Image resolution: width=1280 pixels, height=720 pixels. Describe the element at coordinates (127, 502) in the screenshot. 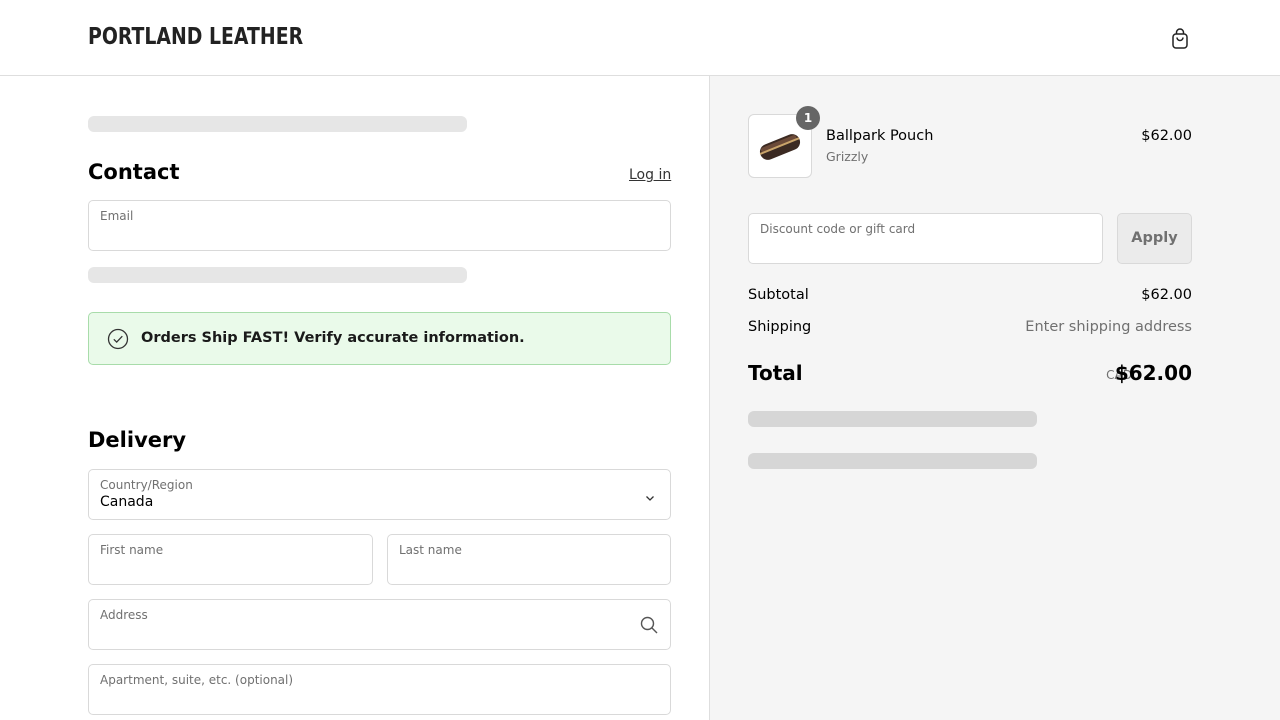

I see `country-value: Canada` at that location.